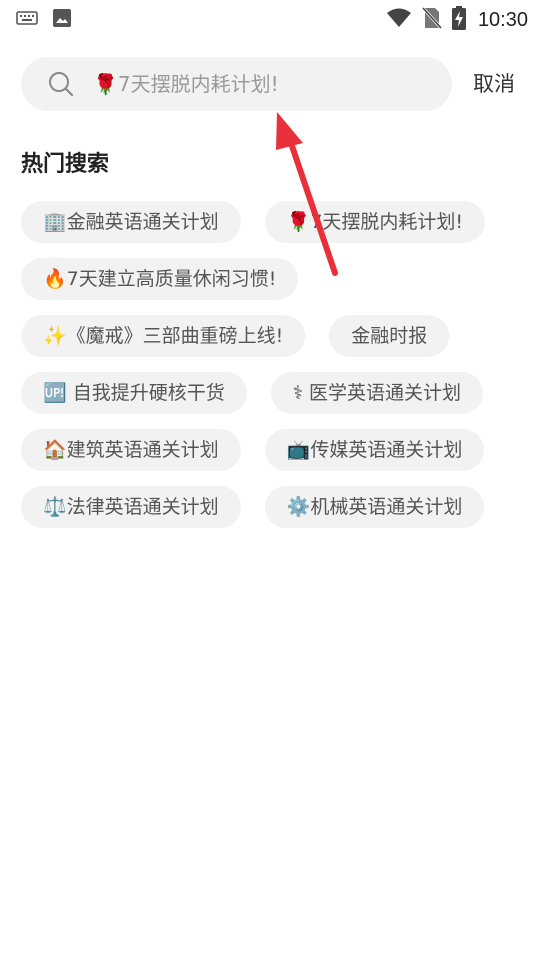 This screenshot has width=540, height=960. What do you see at coordinates (160, 279) in the screenshot?
I see `tag-leisure-habits: 🔥7天建立高质量休闲习惯!` at bounding box center [160, 279].